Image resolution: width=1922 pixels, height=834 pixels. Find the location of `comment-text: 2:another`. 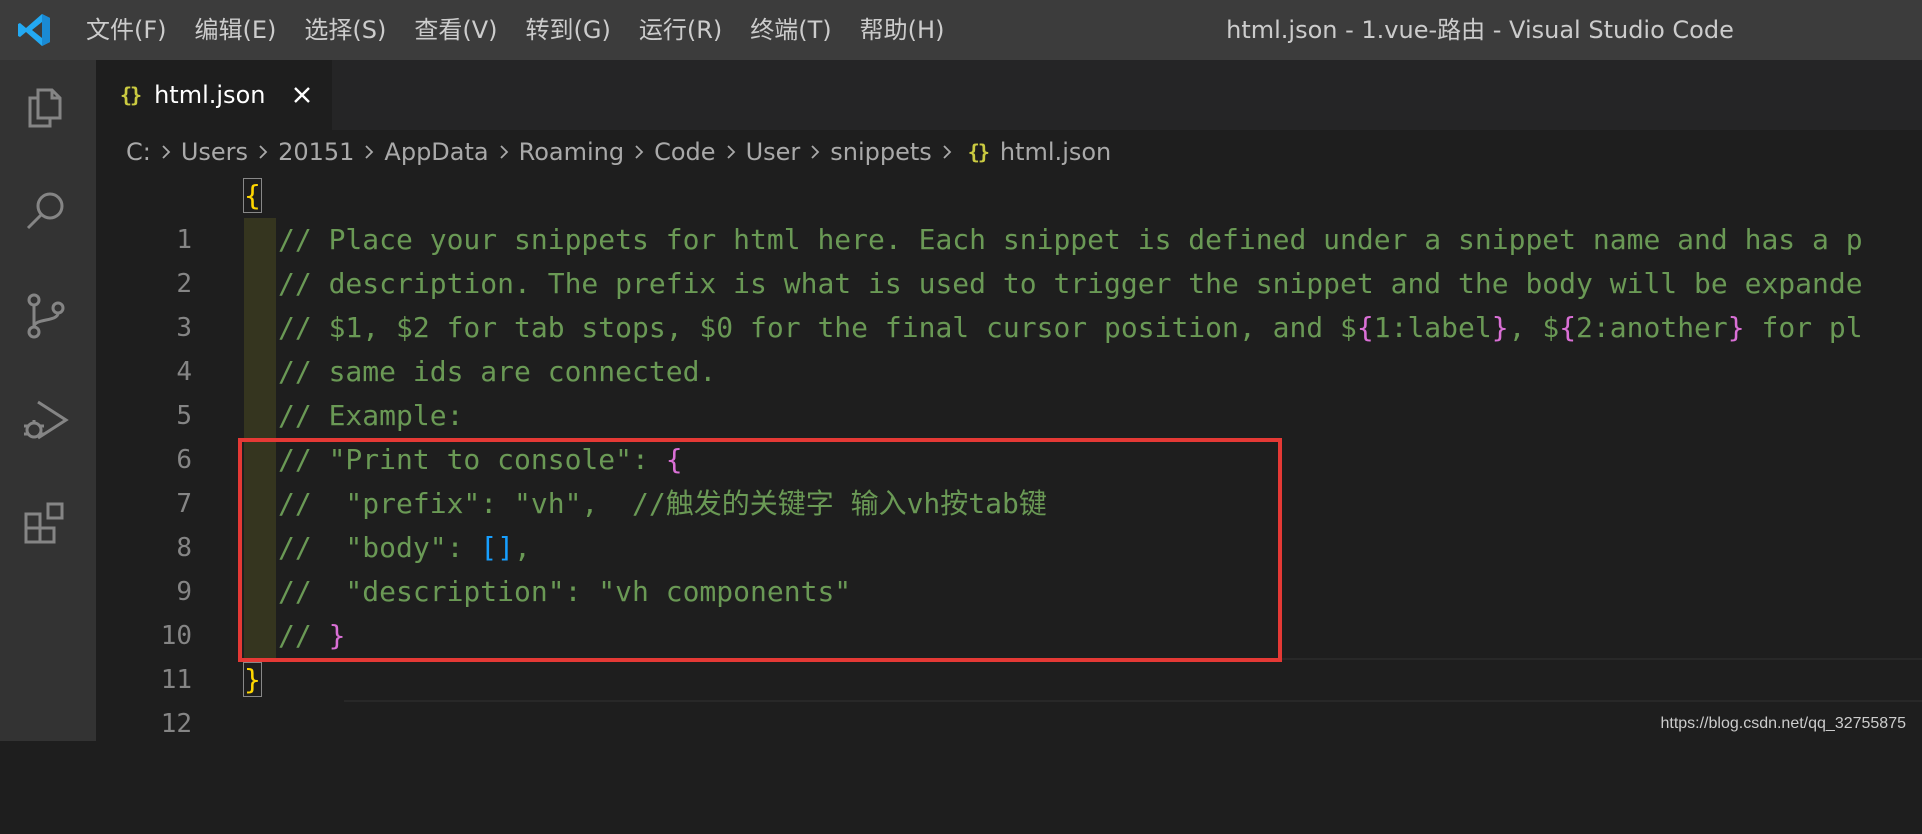

comment-text: 2:another is located at coordinates (1652, 327).